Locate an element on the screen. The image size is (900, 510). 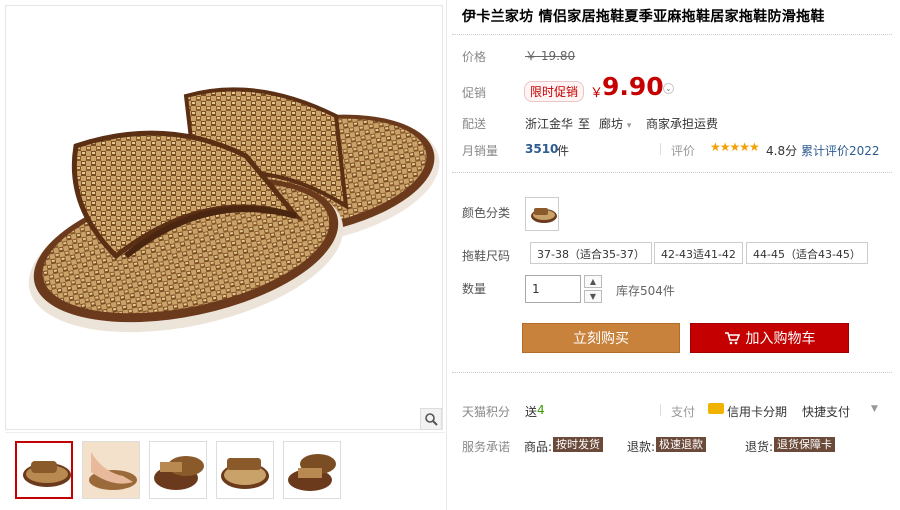
quantity-label: 数量 is located at coordinates (474, 289).